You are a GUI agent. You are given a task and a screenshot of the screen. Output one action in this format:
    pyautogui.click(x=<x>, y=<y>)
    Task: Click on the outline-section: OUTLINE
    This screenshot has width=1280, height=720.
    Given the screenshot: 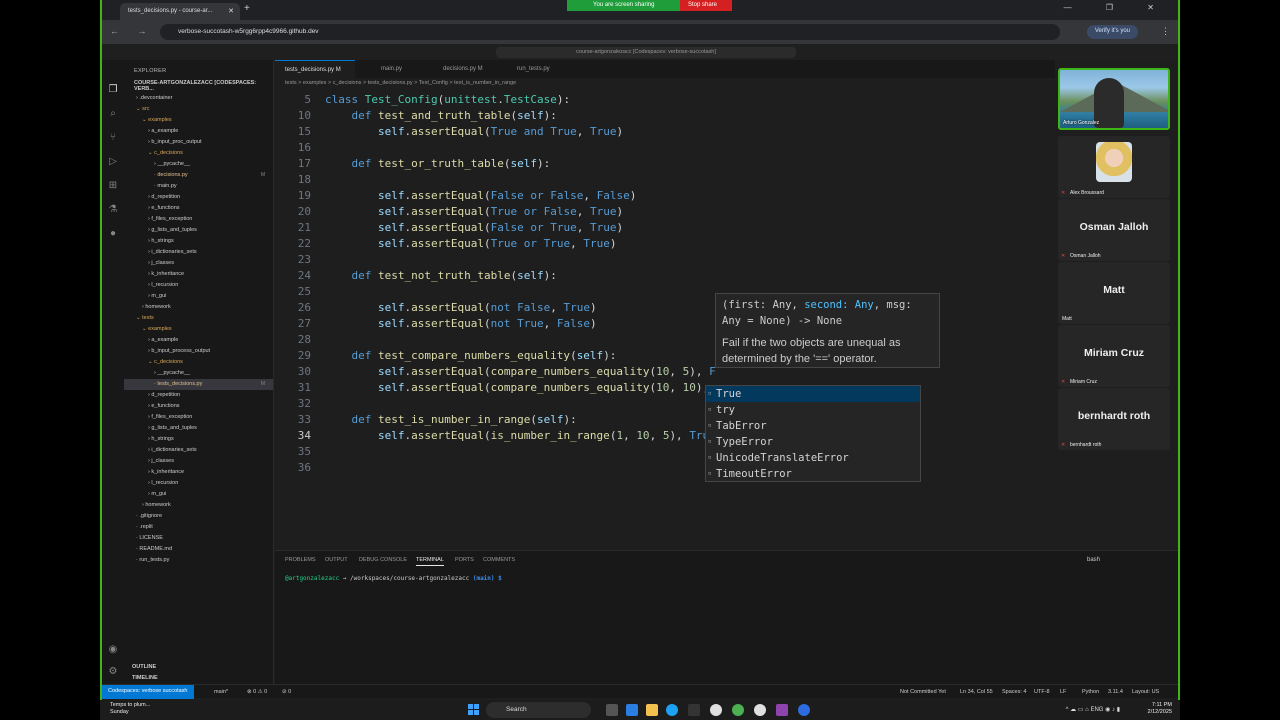 What is the action you would take?
    pyautogui.click(x=198, y=667)
    